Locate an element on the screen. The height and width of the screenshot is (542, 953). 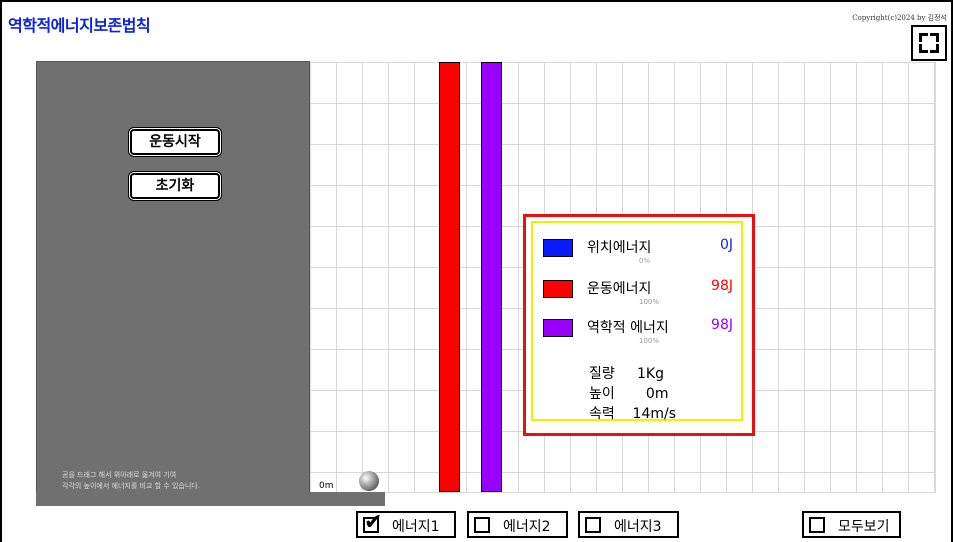
ground-floor is located at coordinates (210, 499).